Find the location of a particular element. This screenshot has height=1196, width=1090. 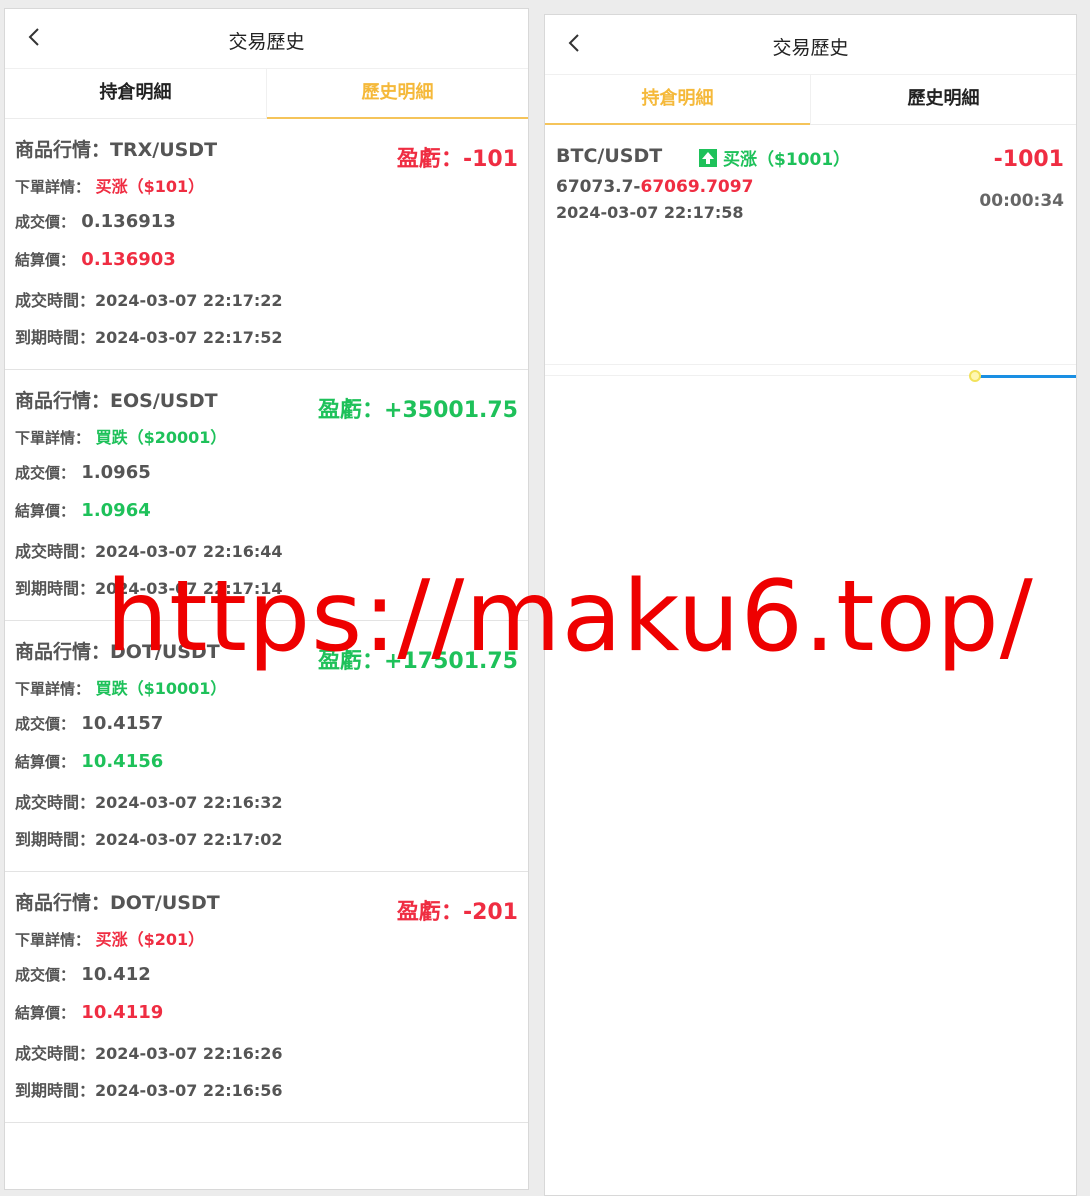

expire-time-value: 2024-03-07 22:17:02 is located at coordinates (189, 839).